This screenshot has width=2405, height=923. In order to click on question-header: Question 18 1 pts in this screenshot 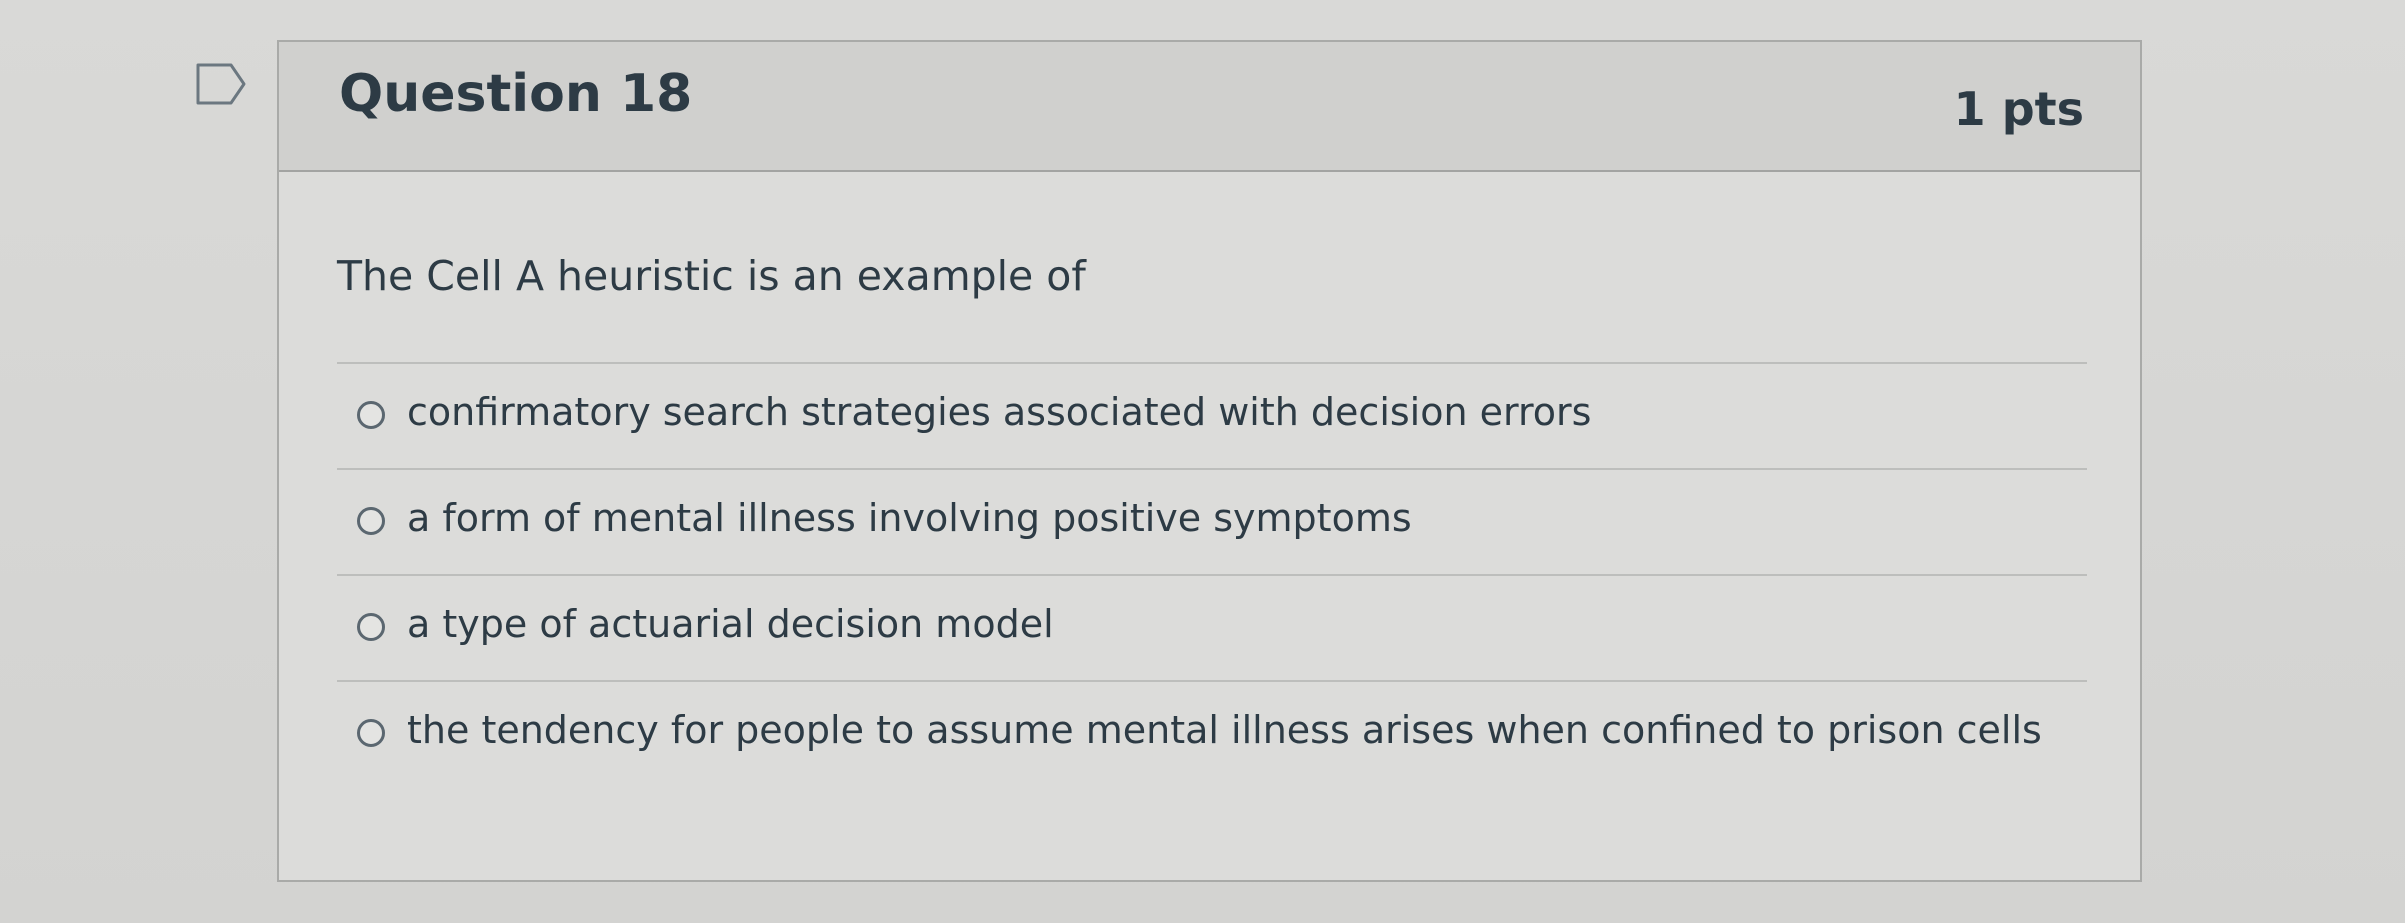, I will do `click(1209, 107)`.